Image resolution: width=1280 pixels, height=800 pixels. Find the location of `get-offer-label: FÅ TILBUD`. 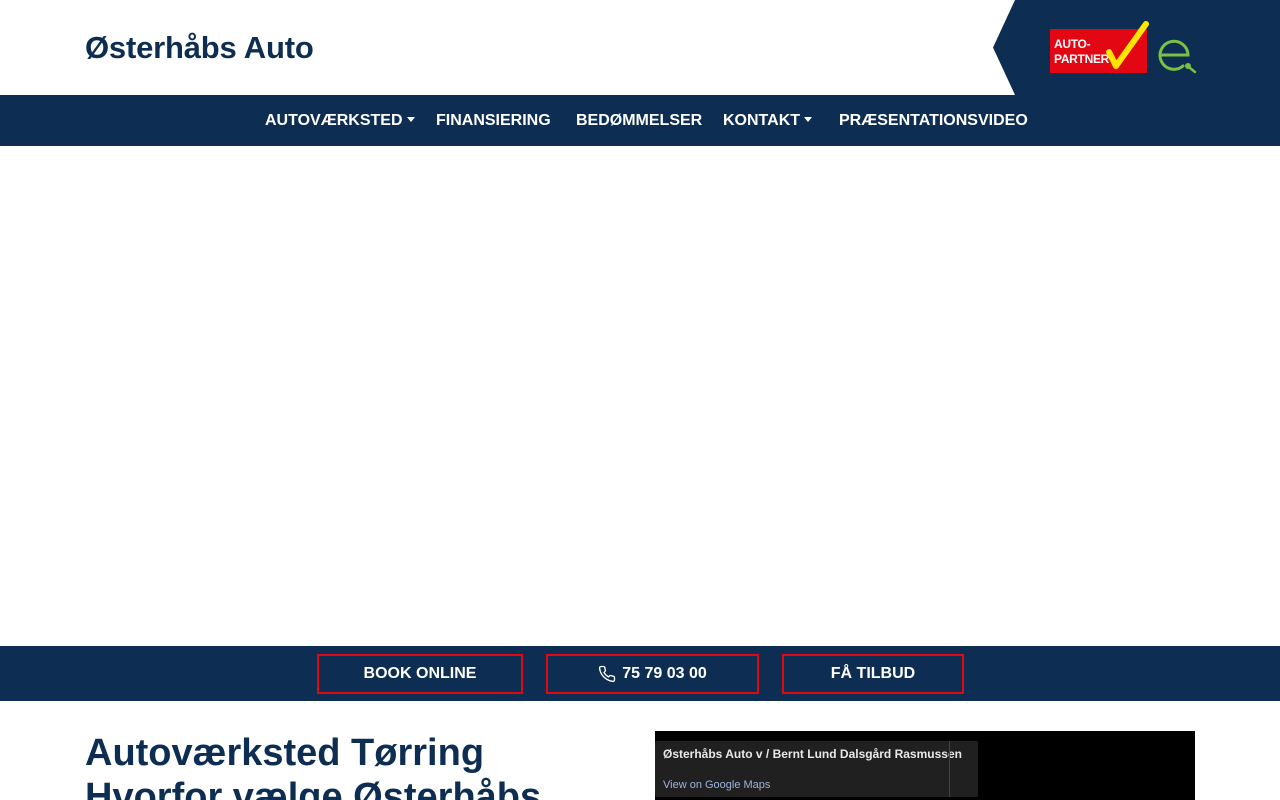

get-offer-label: FÅ TILBUD is located at coordinates (873, 673).